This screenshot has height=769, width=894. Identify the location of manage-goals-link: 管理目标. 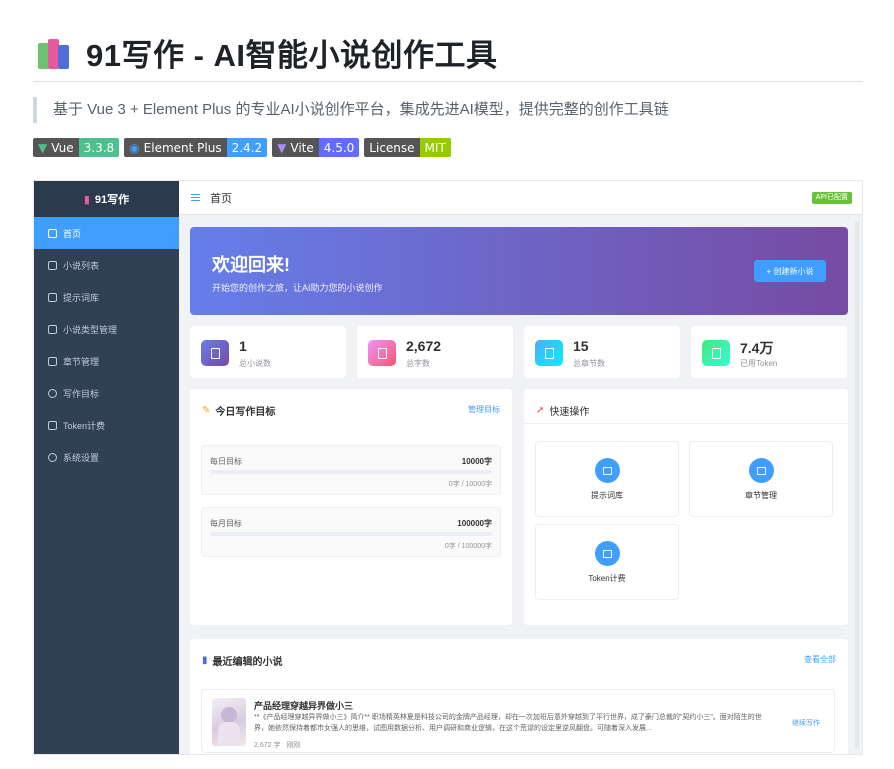
(484, 409).